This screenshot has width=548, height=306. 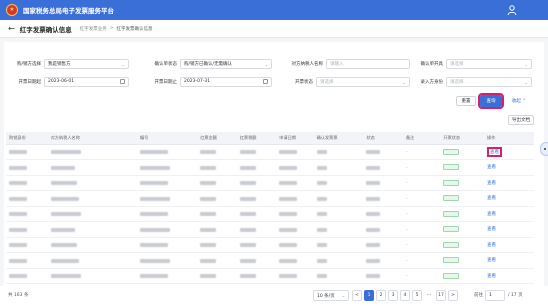 I want to click on column-header: 开票状态, so click(x=462, y=138).